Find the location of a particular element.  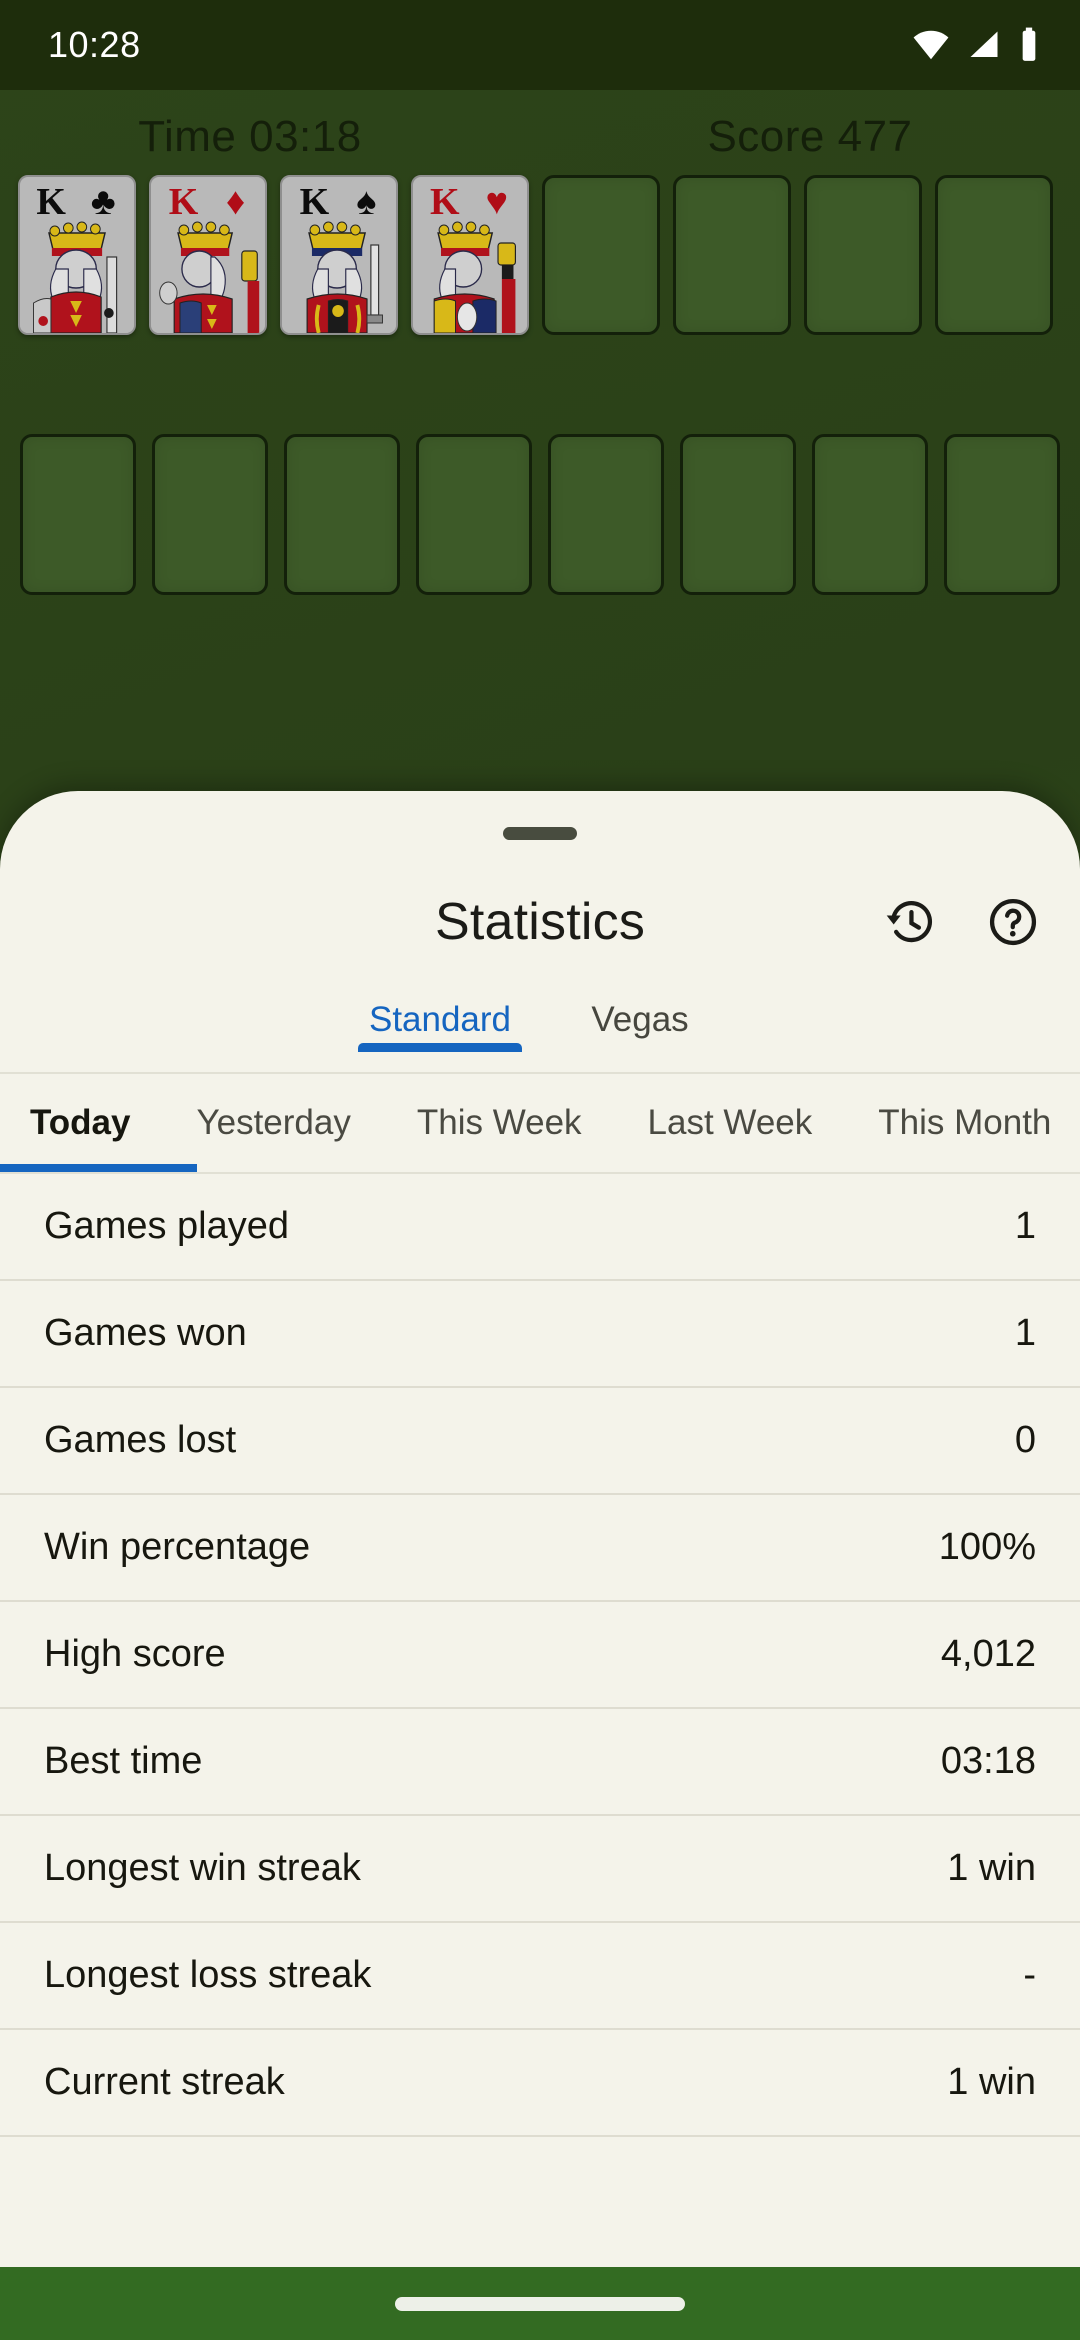

system-navigation-bar is located at coordinates (540, 2303).